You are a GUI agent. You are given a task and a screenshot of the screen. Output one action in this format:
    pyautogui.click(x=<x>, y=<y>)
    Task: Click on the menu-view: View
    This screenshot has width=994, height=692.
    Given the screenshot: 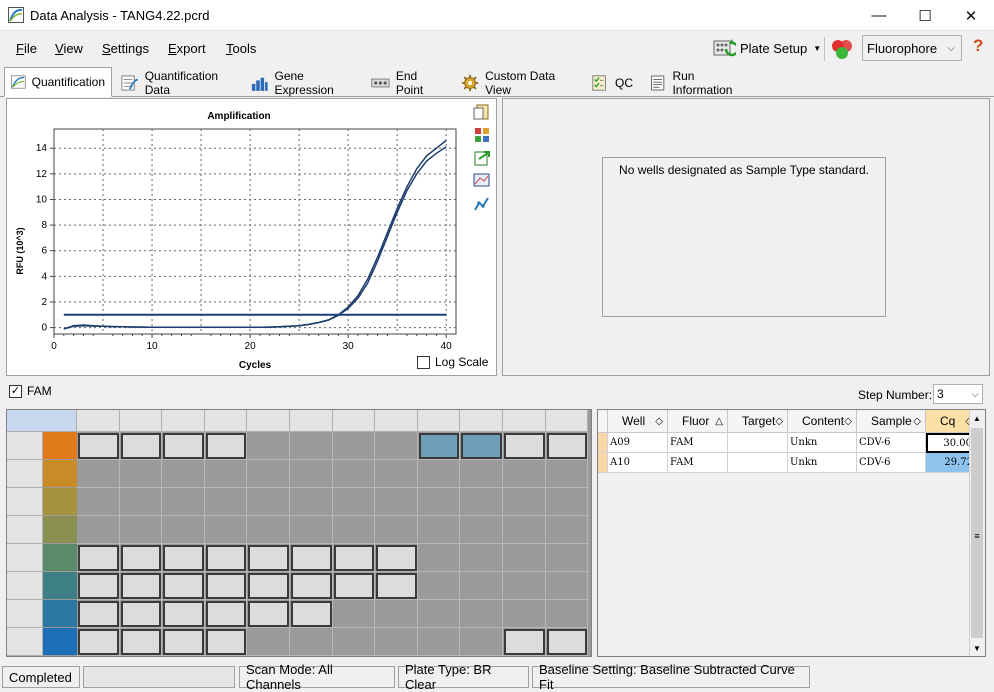 What is the action you would take?
    pyautogui.click(x=69, y=48)
    